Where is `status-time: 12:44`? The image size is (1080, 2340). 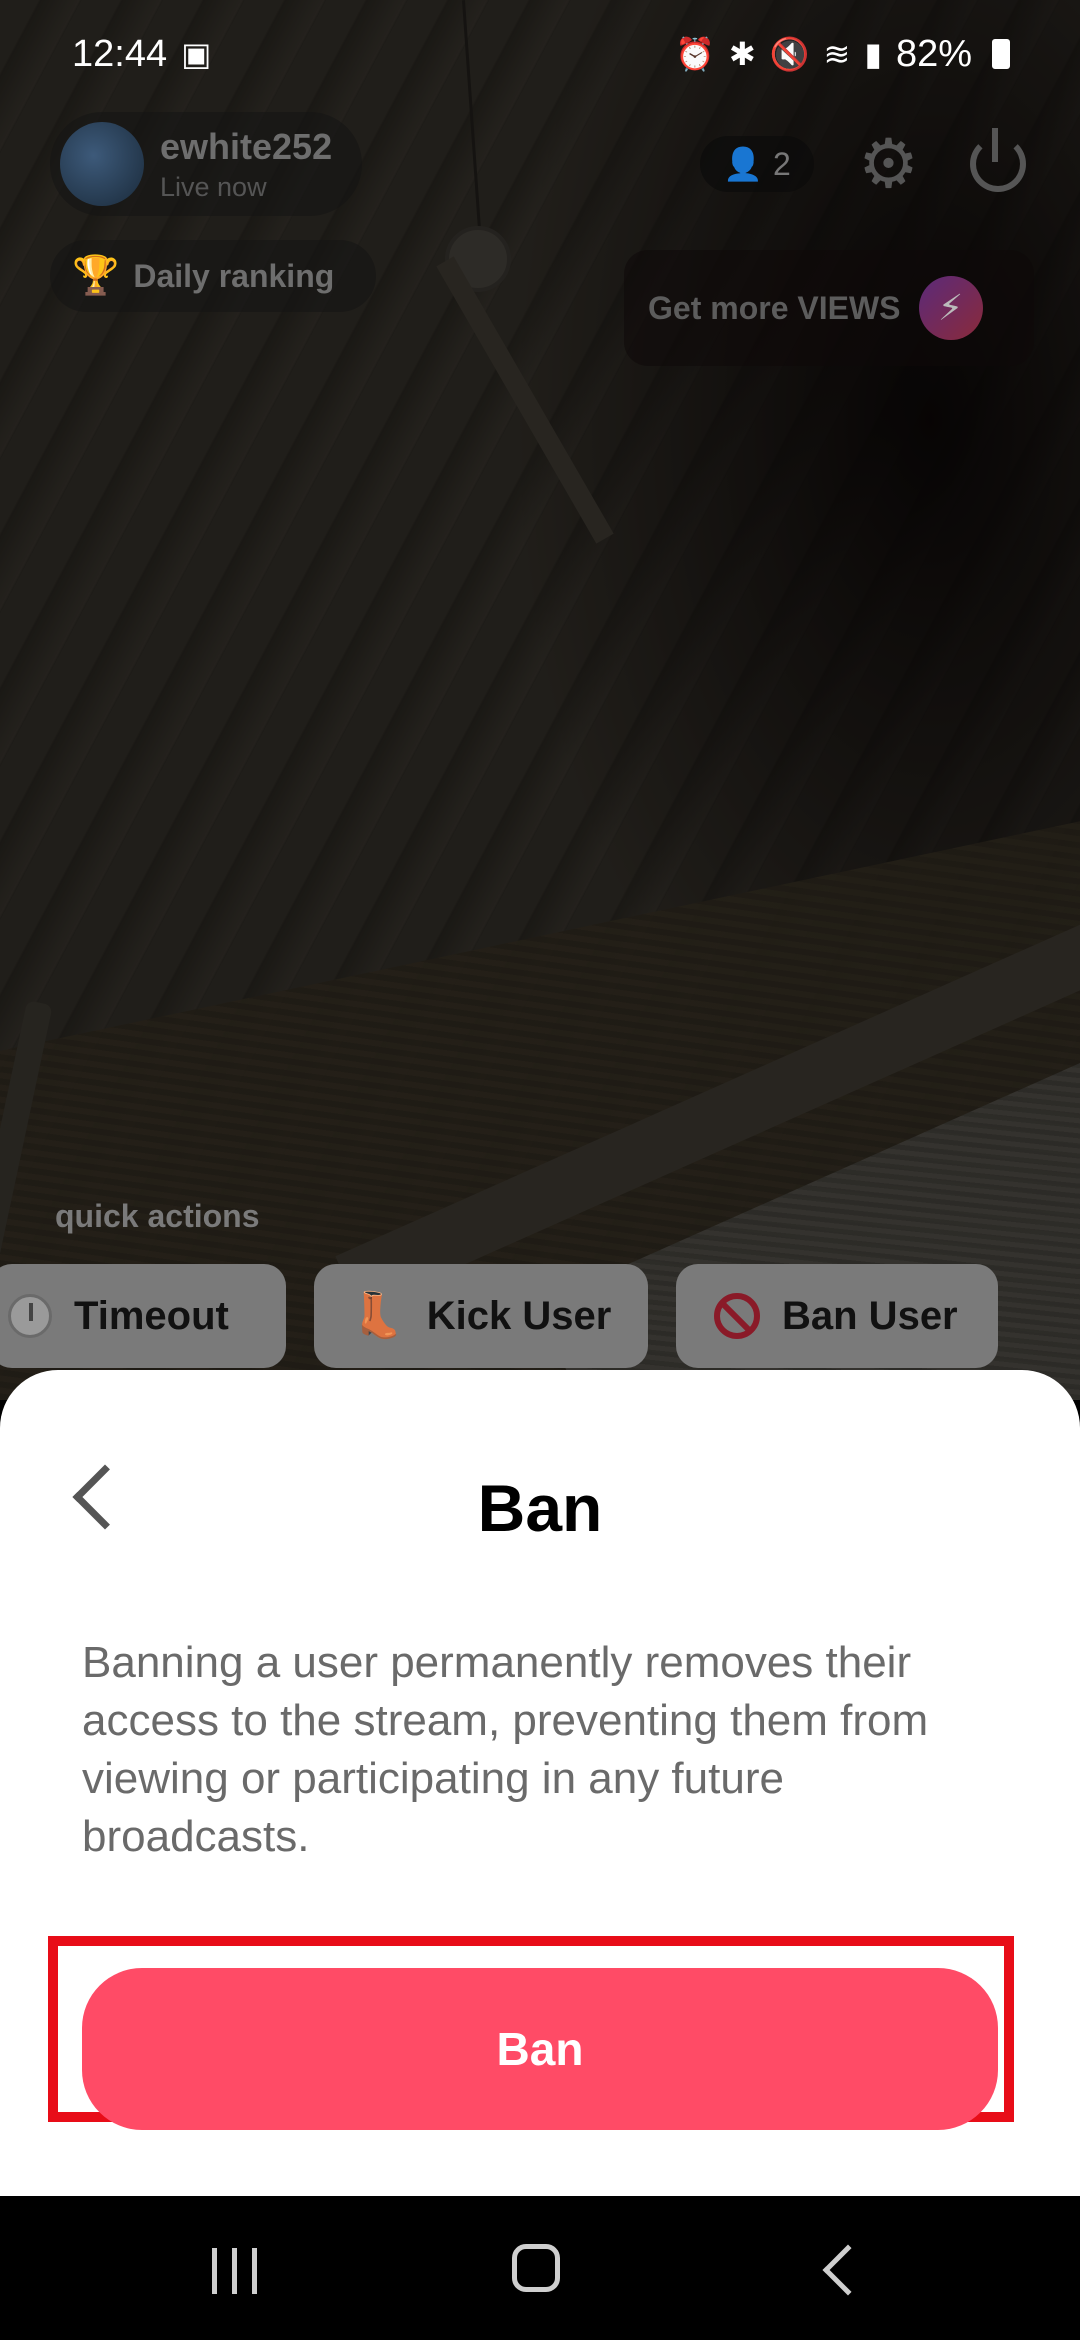 status-time: 12:44 is located at coordinates (120, 53).